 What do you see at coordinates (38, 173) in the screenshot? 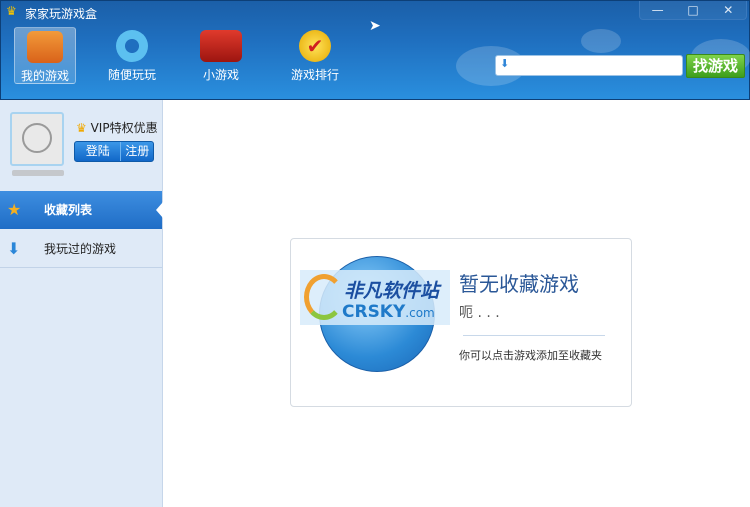
I see `avatar-reflection` at bounding box center [38, 173].